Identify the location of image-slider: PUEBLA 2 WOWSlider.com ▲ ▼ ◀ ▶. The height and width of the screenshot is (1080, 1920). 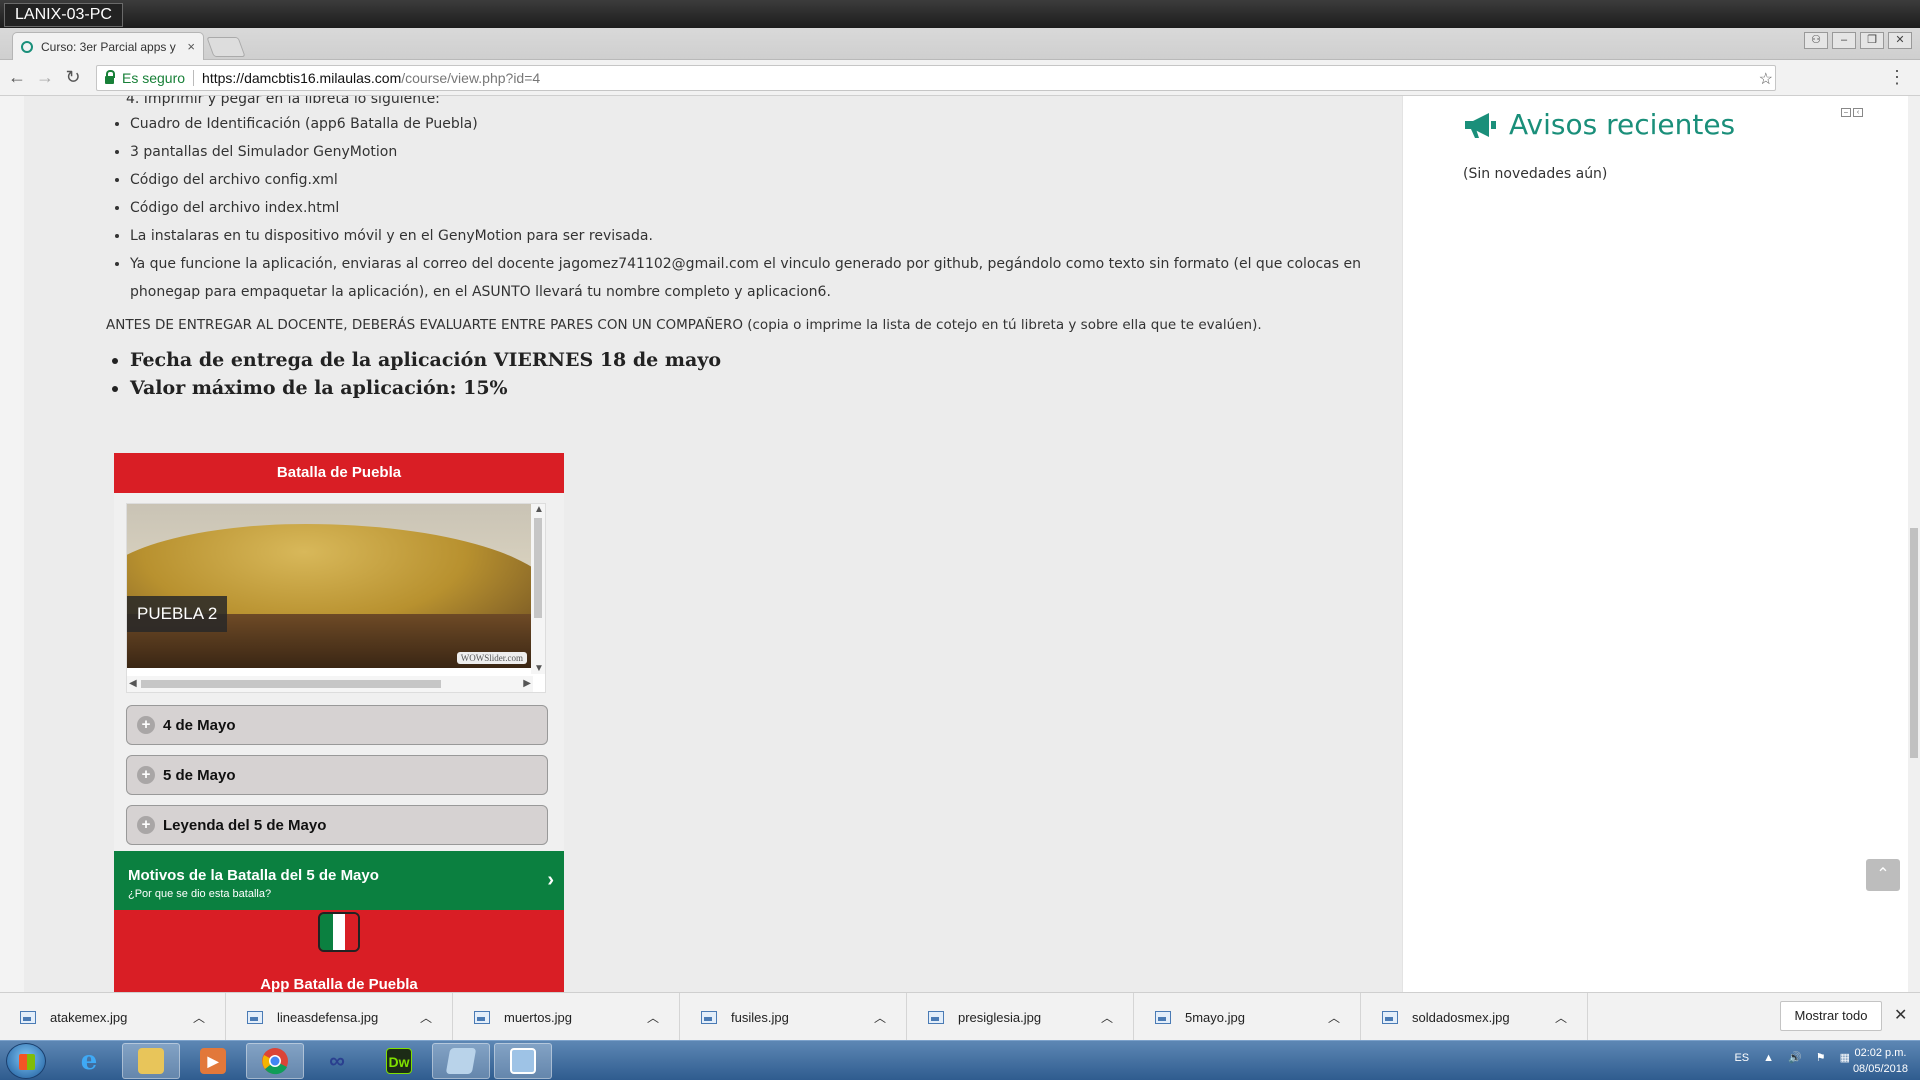
(336, 598).